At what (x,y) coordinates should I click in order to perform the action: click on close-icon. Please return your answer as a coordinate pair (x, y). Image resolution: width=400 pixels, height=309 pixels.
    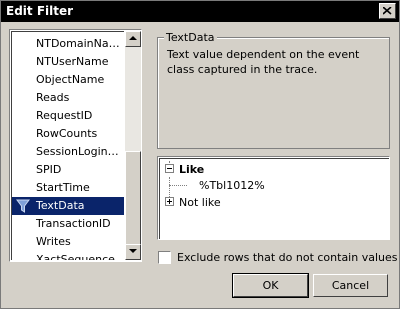
    Looking at the image, I should click on (387, 11).